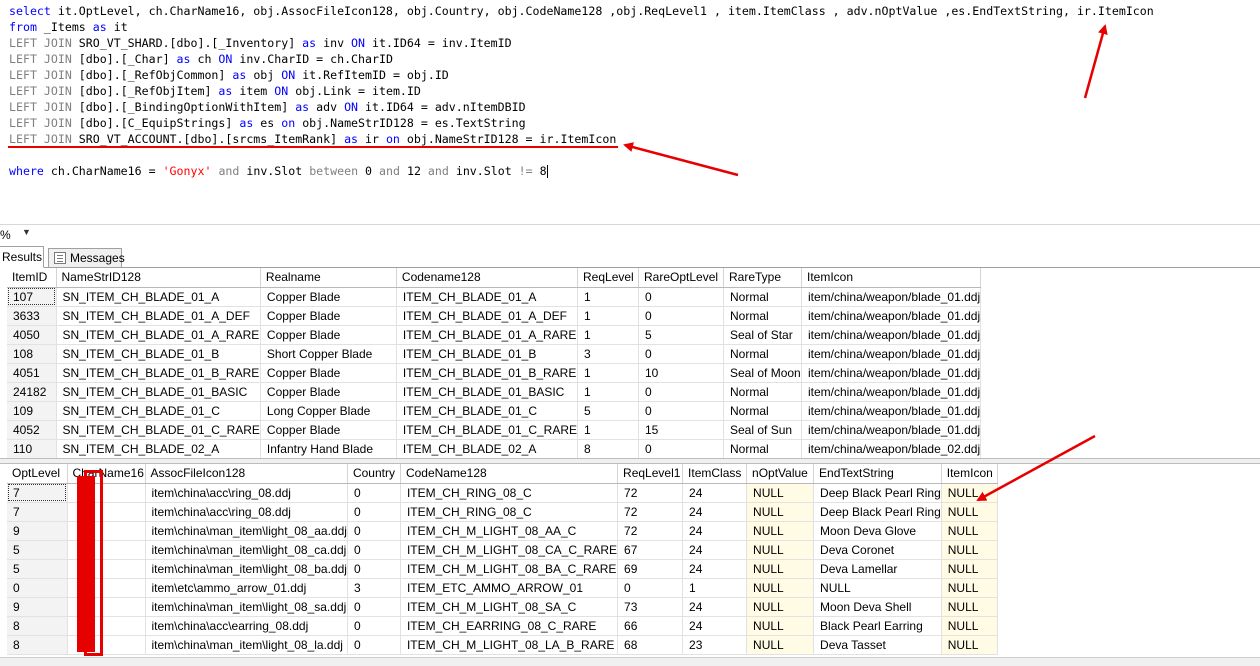 This screenshot has width=1260, height=666. What do you see at coordinates (487, 430) in the screenshot?
I see `table-cell: ITEM_CH_BLADE_01_C_RARE` at bounding box center [487, 430].